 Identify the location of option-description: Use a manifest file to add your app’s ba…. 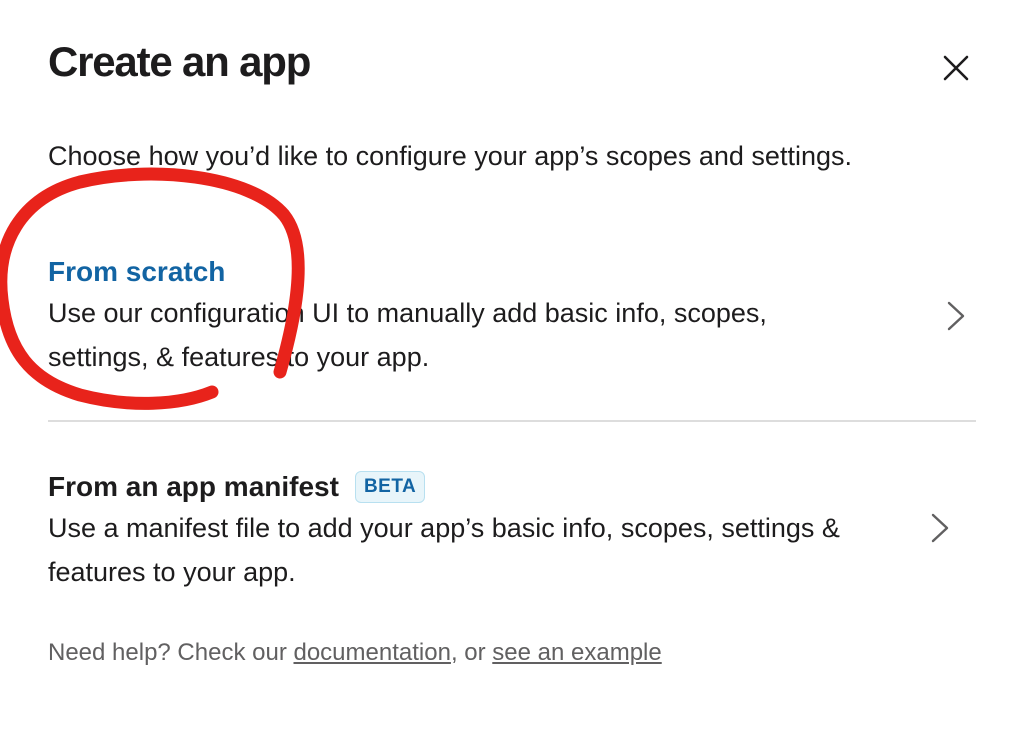
(444, 550).